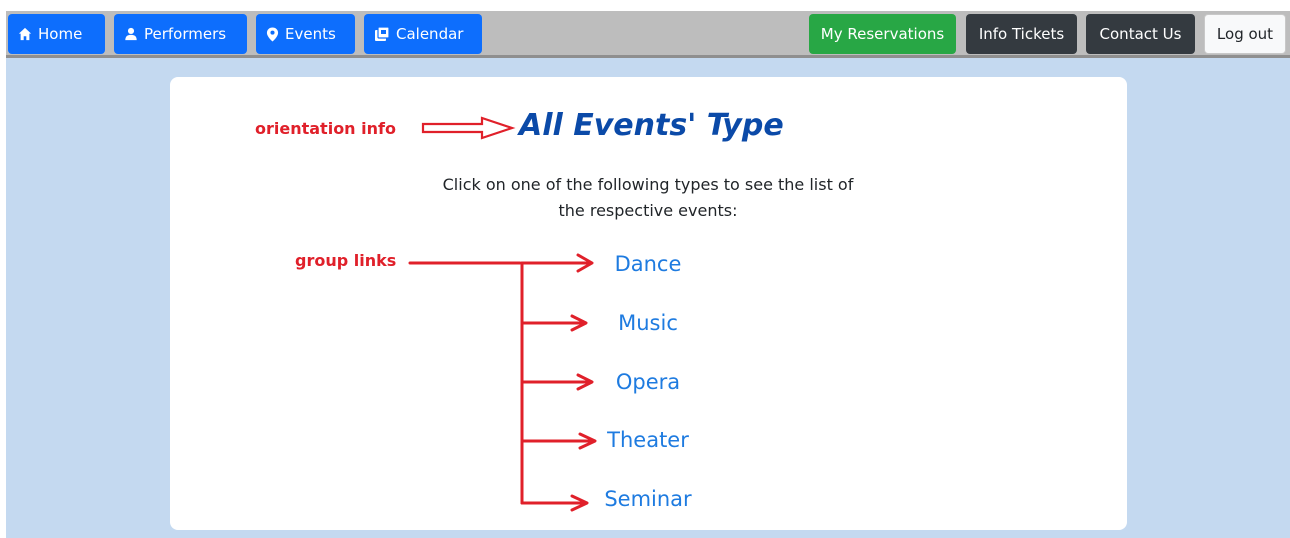 The height and width of the screenshot is (538, 1290). What do you see at coordinates (430, 34) in the screenshot?
I see `calendar-button-label: Calendar` at bounding box center [430, 34].